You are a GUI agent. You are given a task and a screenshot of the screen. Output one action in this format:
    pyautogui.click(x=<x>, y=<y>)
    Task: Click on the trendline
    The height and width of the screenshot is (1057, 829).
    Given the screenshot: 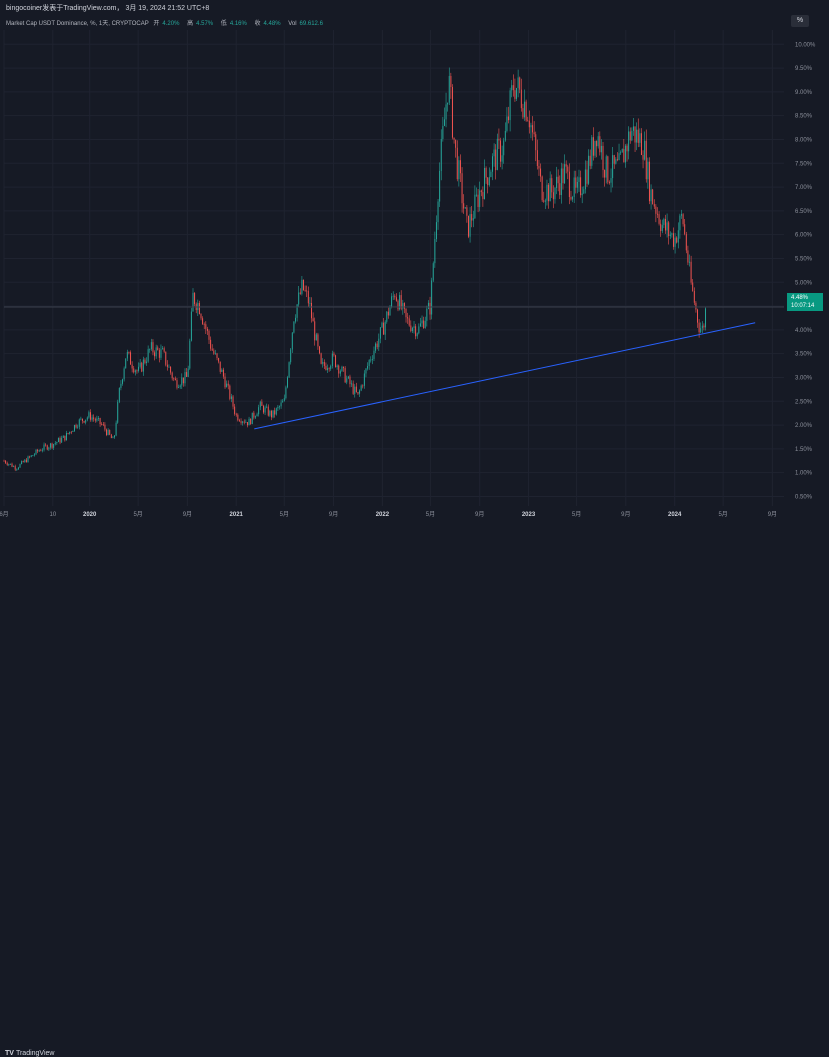 What is the action you would take?
    pyautogui.click(x=505, y=376)
    